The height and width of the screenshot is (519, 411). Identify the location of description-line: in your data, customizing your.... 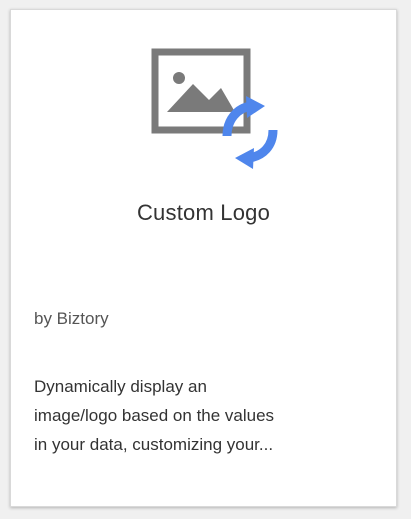
(154, 444).